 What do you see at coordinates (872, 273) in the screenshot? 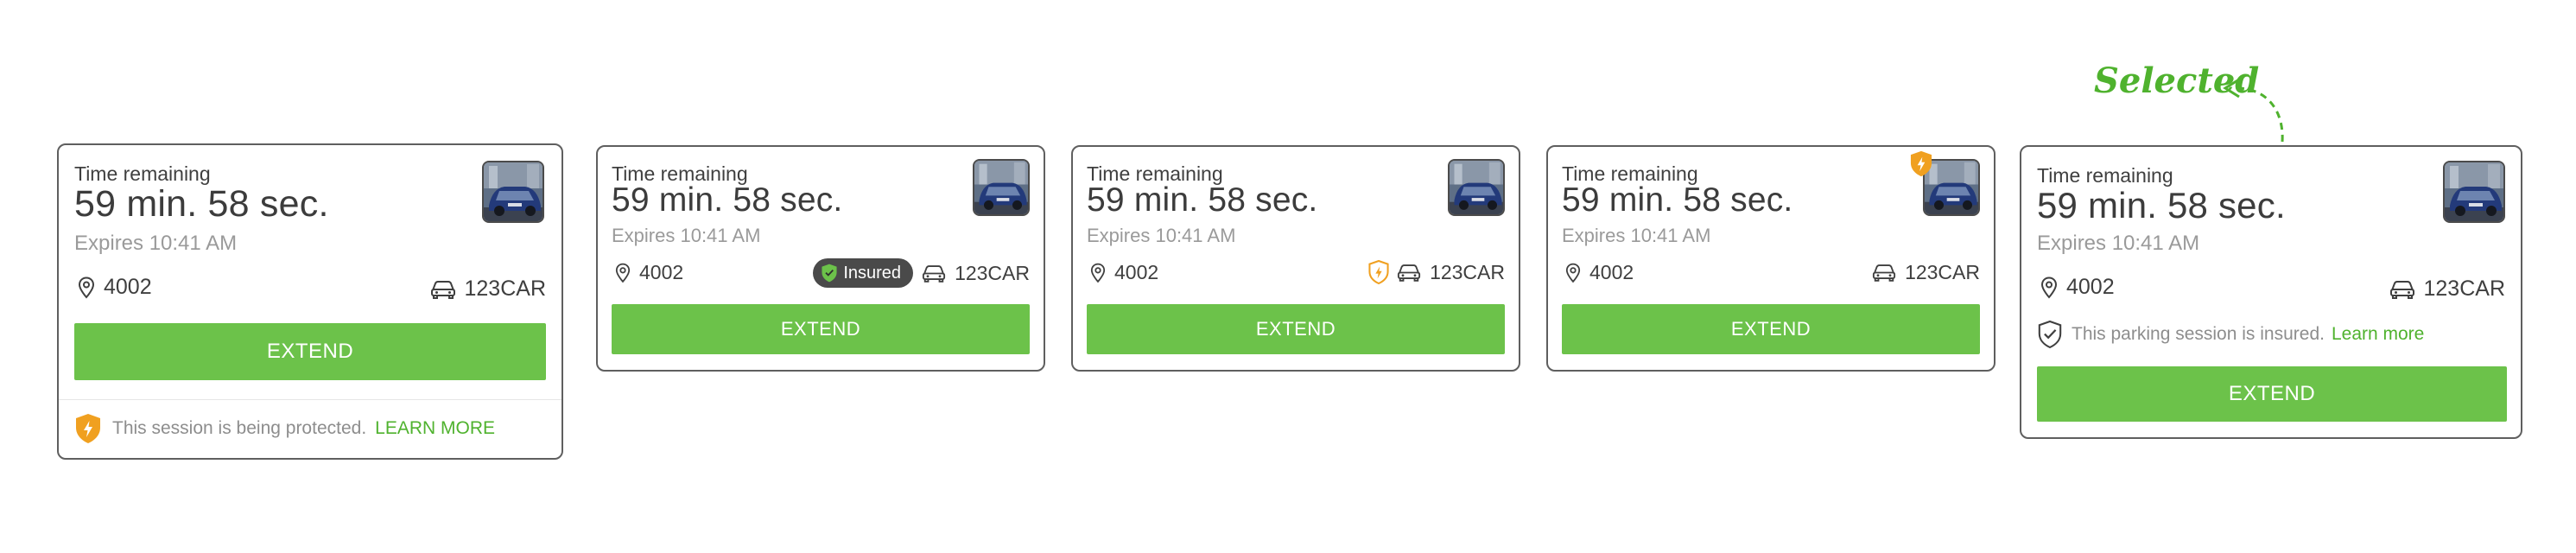
I see `insured-badge-label: Insured` at bounding box center [872, 273].